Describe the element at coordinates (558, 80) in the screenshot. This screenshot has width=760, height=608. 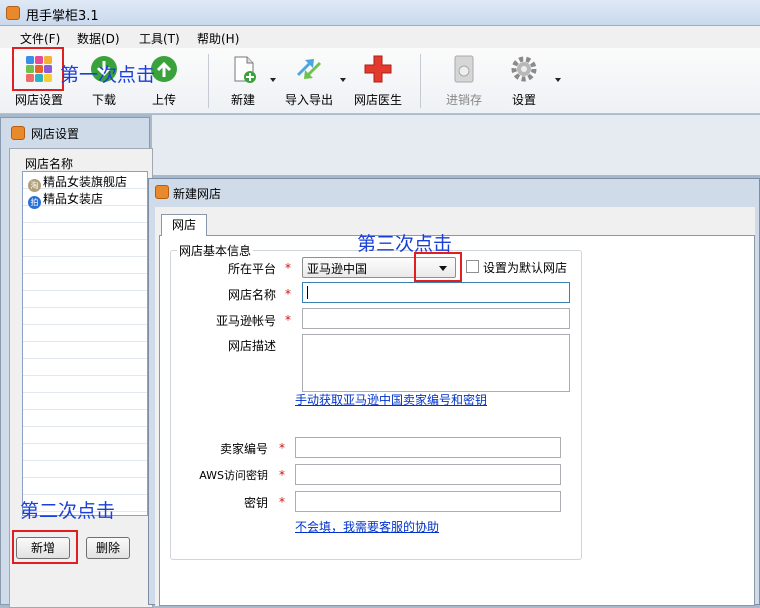
I see `settings-dropdown-arrow-icon` at that location.